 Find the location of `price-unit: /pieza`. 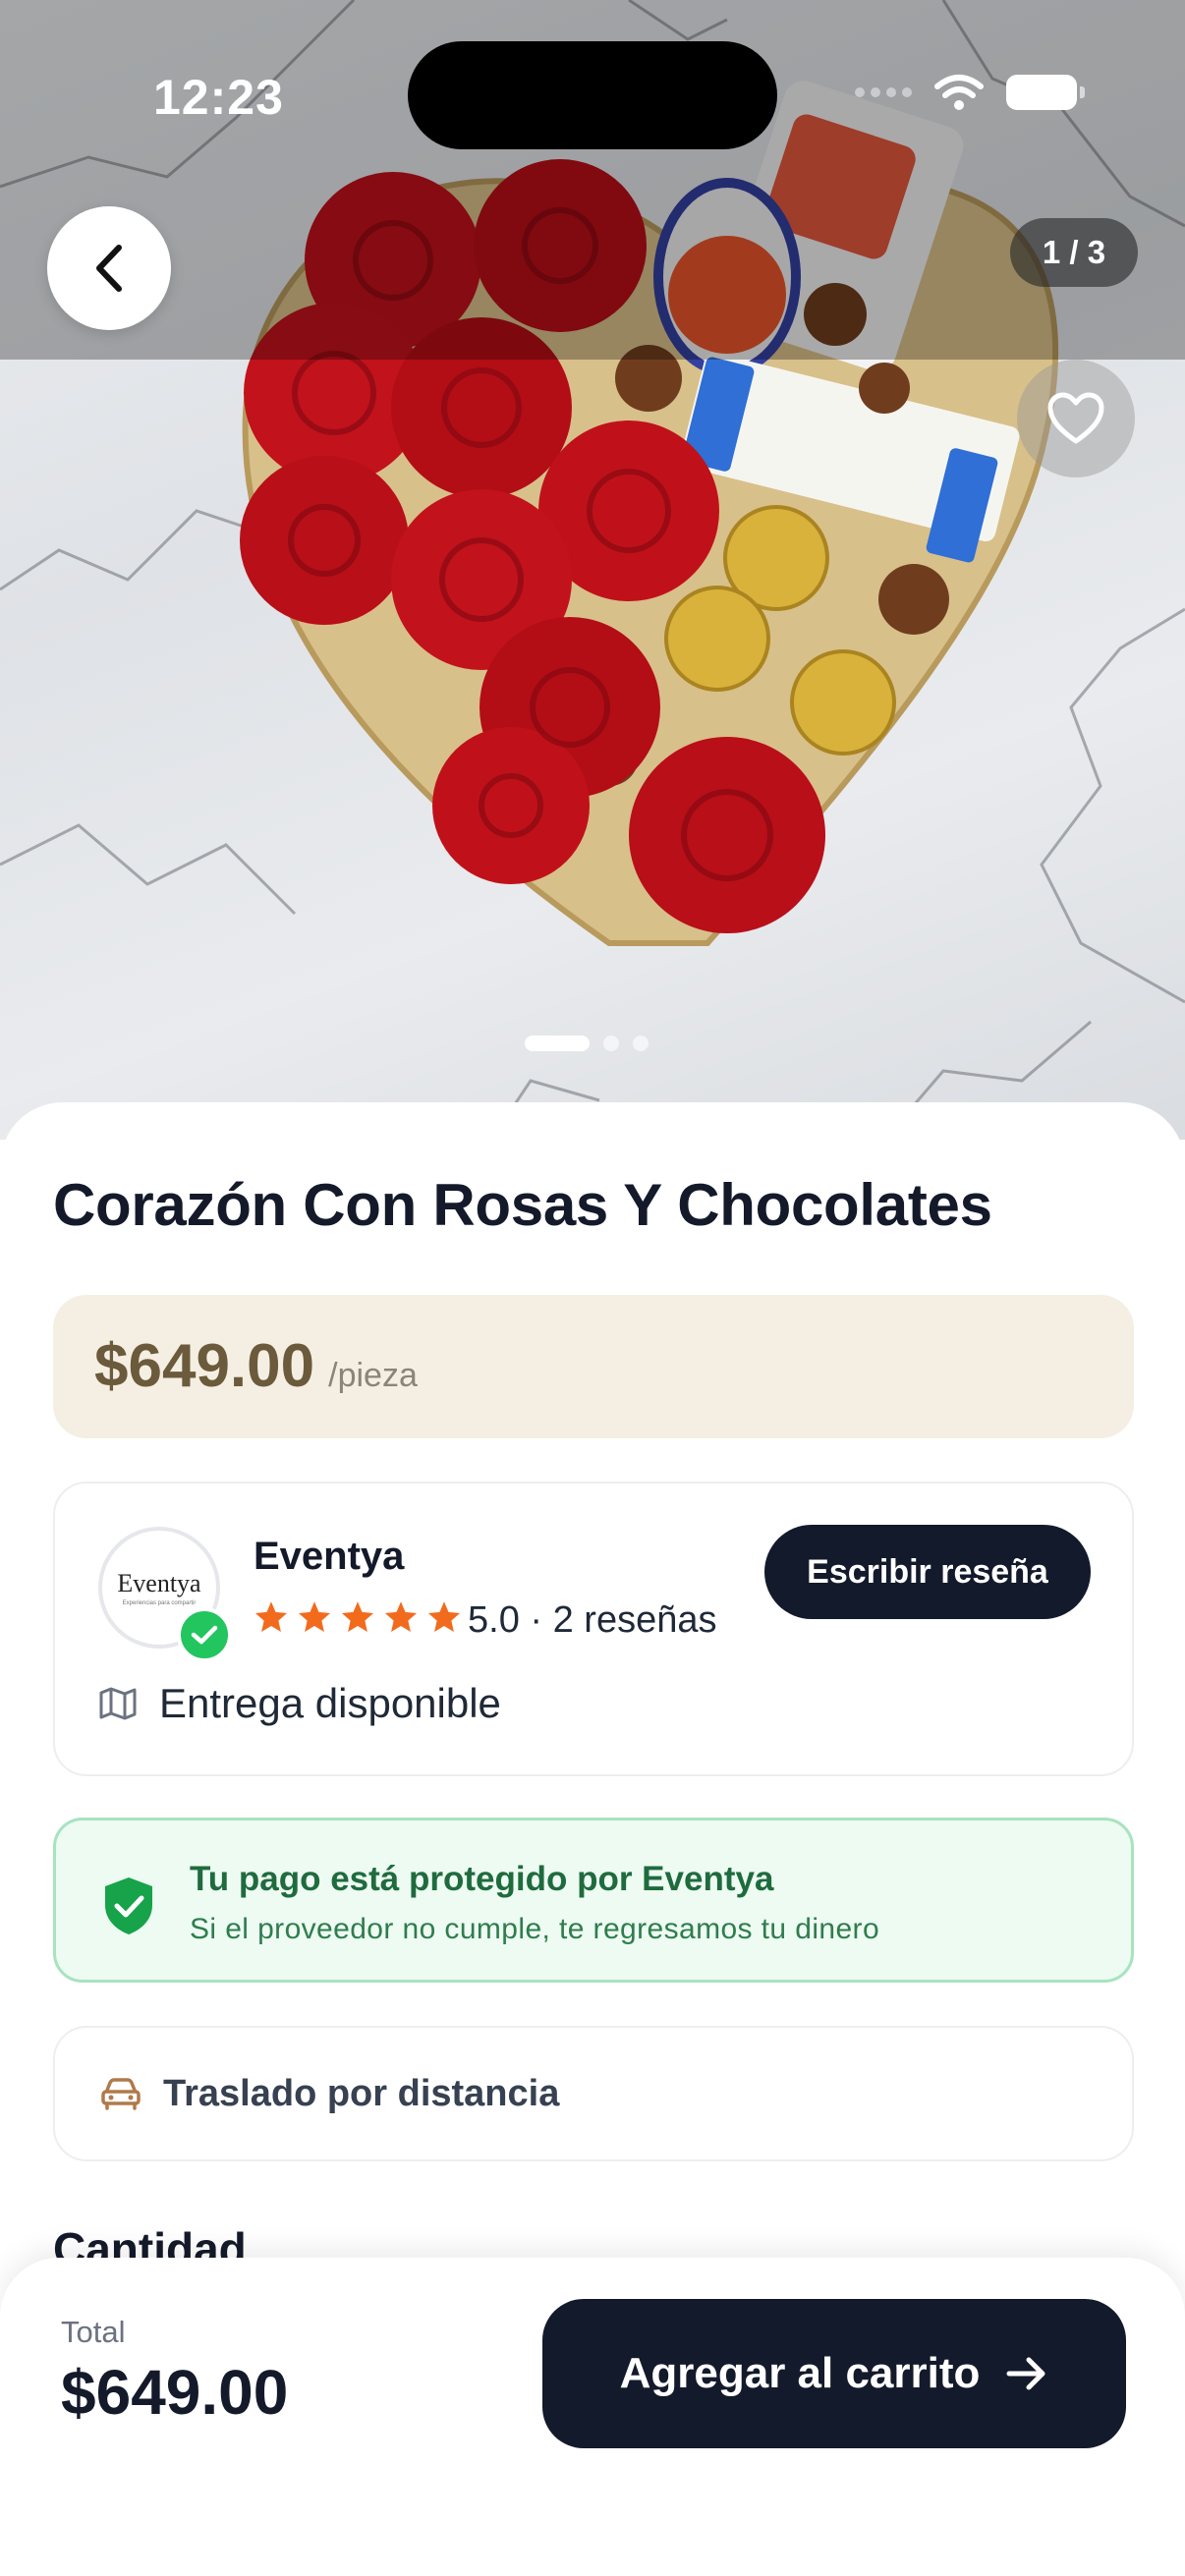

price-unit: /pieza is located at coordinates (373, 1375).